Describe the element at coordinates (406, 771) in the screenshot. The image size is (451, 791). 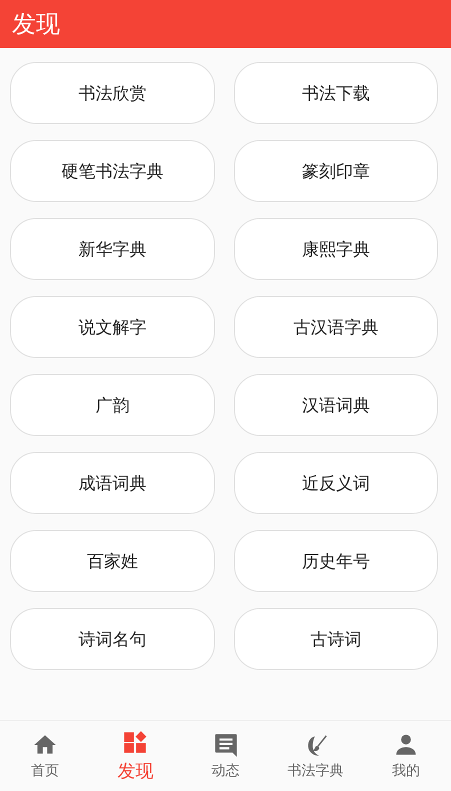
I see `nav-label: 我的` at that location.